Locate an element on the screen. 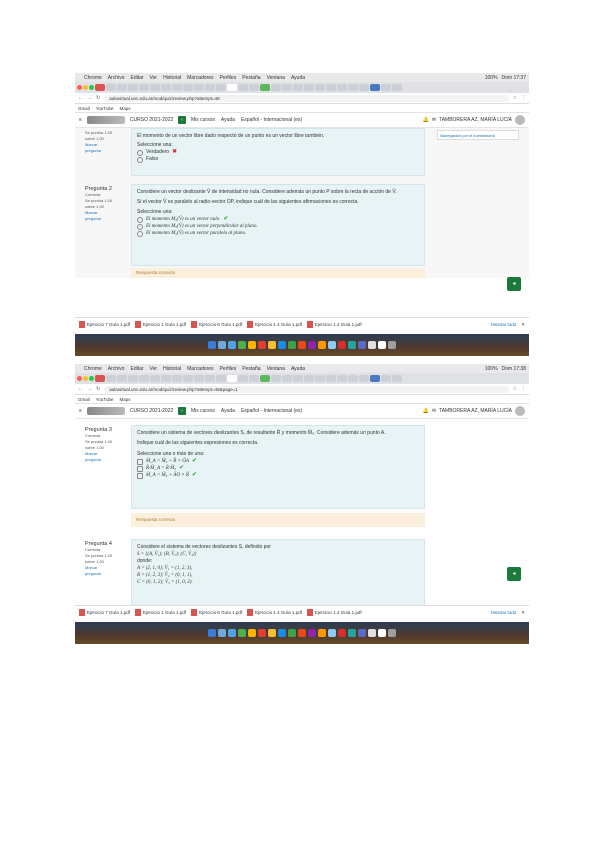 This screenshot has height=848, width=600. answer-option: Falso is located at coordinates (278, 159).